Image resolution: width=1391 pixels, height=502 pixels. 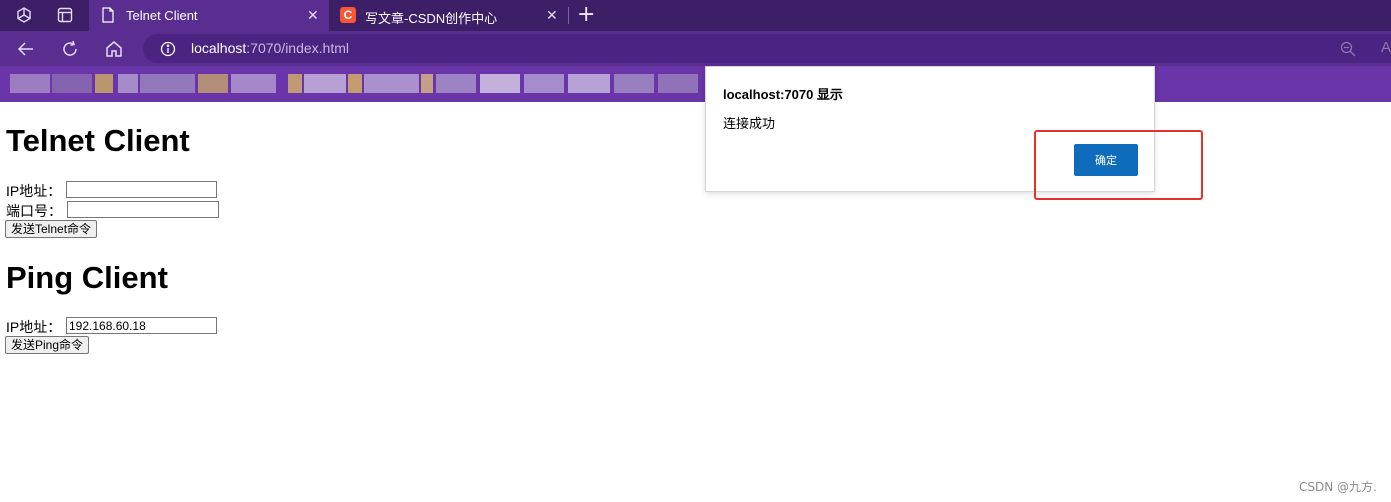 What do you see at coordinates (51, 229) in the screenshot?
I see `send-telnet-button: 发送Telnet命令` at bounding box center [51, 229].